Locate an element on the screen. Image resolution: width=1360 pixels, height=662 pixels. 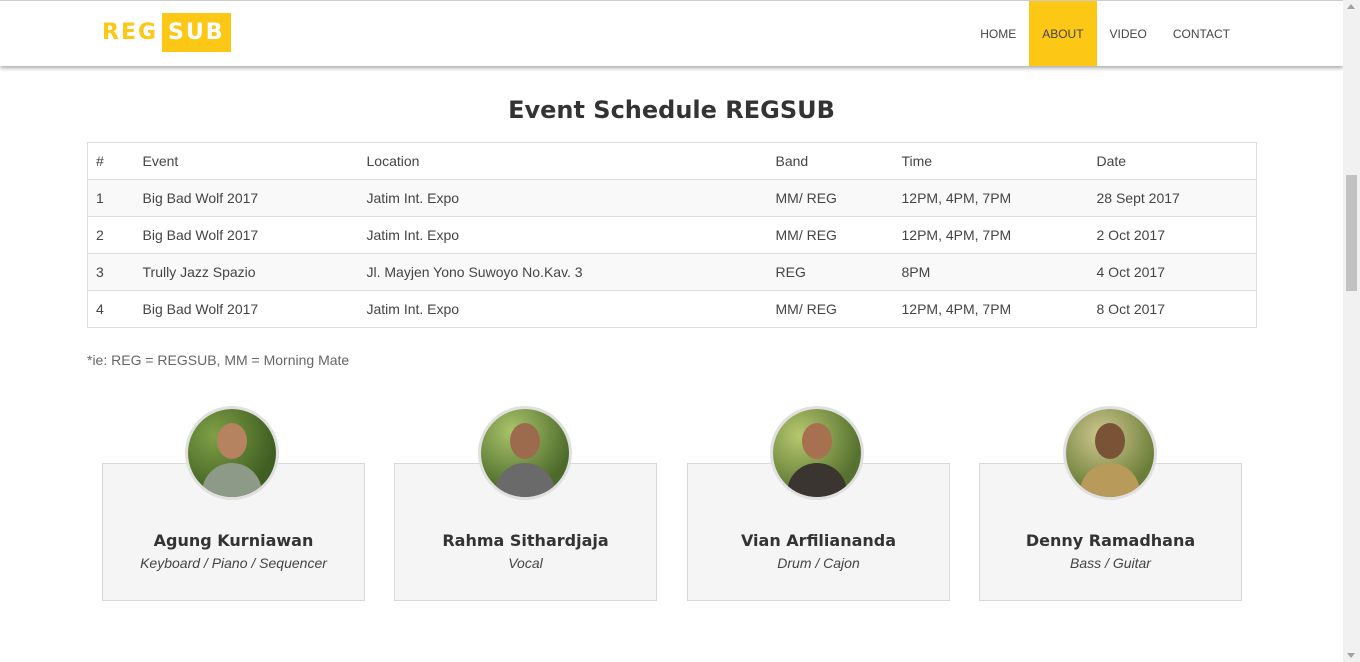
scroll-down-arrow-icon is located at coordinates (1351, 655).